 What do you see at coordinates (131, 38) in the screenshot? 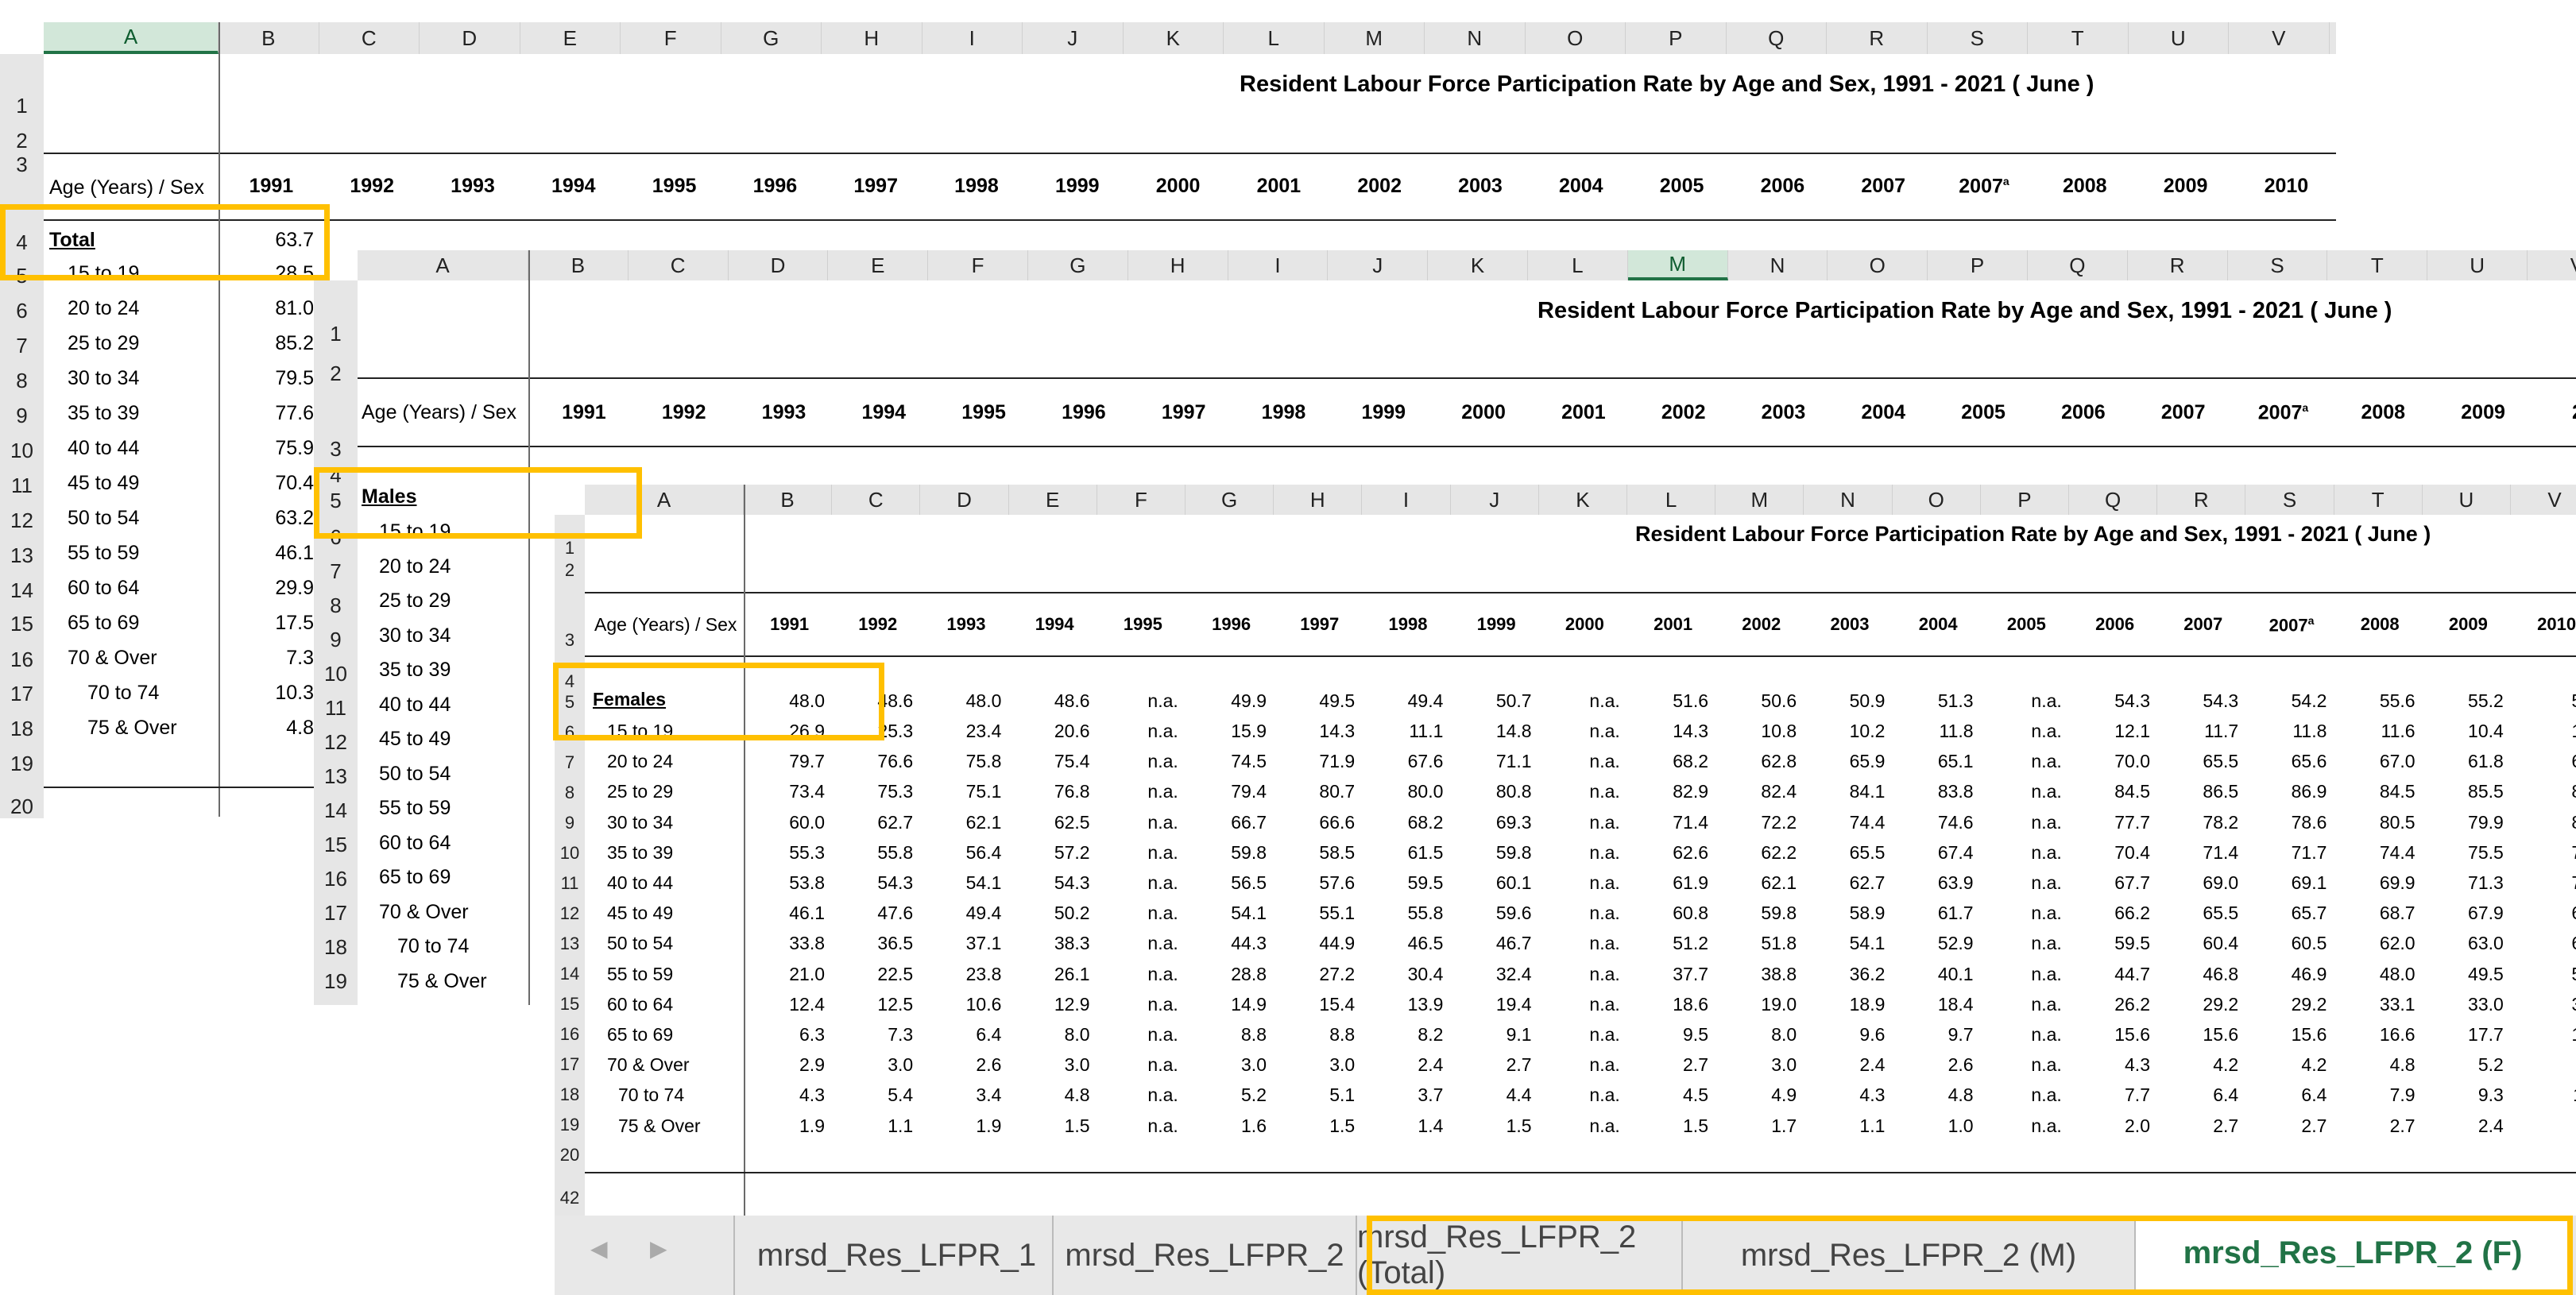
I see `column-header-a: A` at bounding box center [131, 38].